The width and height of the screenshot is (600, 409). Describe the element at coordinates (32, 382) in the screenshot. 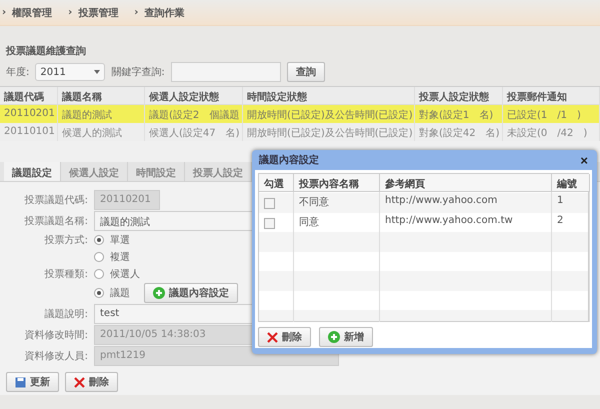

I see `update-button: 更新` at that location.